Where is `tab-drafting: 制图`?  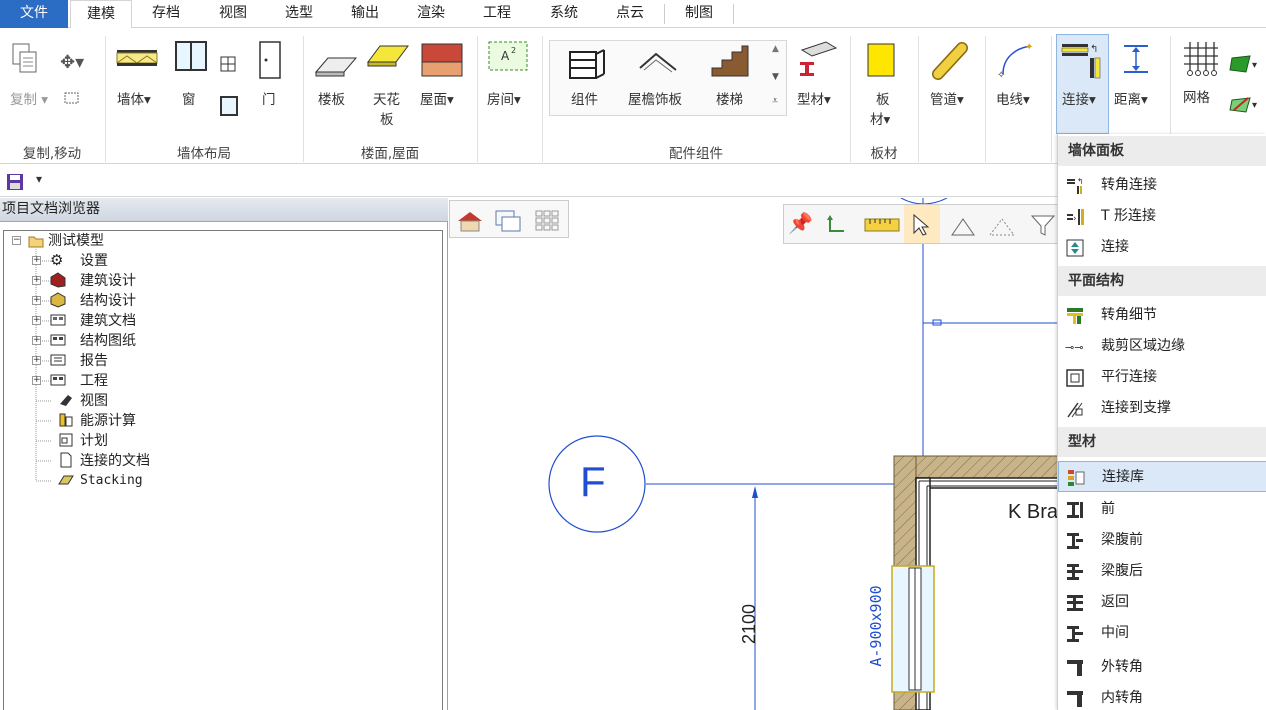
tab-drafting: 制图 is located at coordinates (699, 14).